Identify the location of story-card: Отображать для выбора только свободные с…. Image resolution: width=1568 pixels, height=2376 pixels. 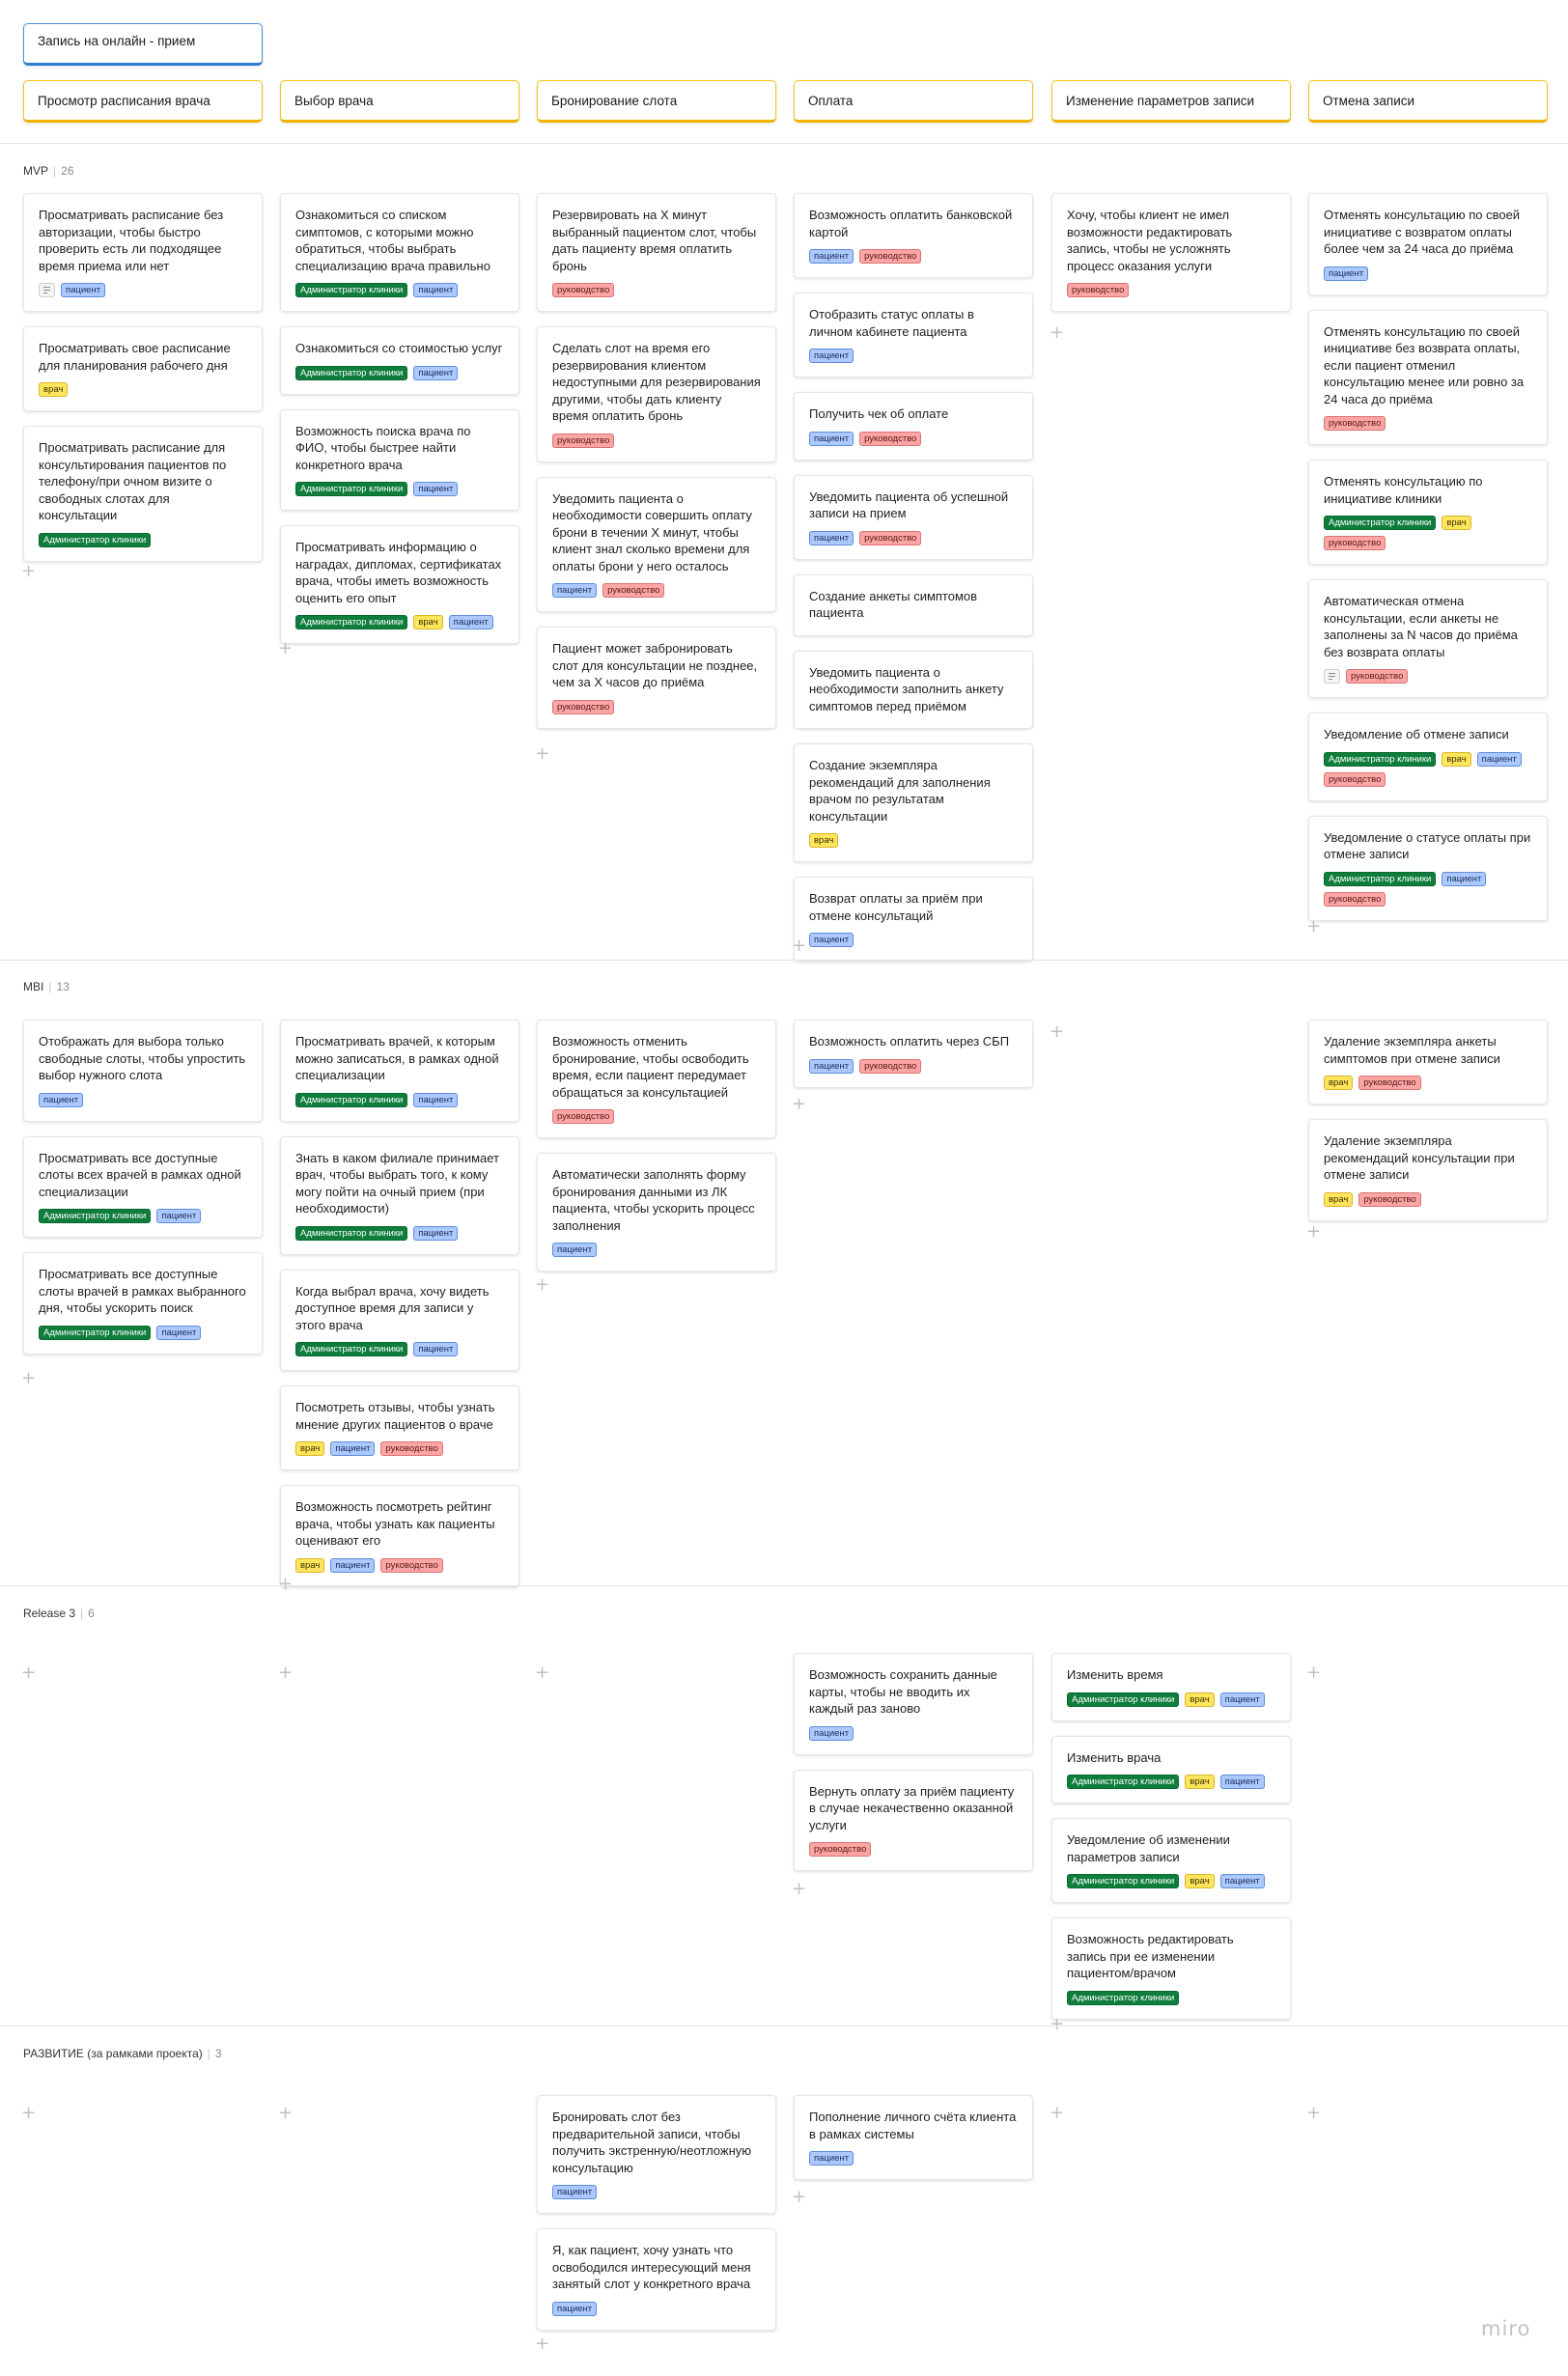
(143, 1071).